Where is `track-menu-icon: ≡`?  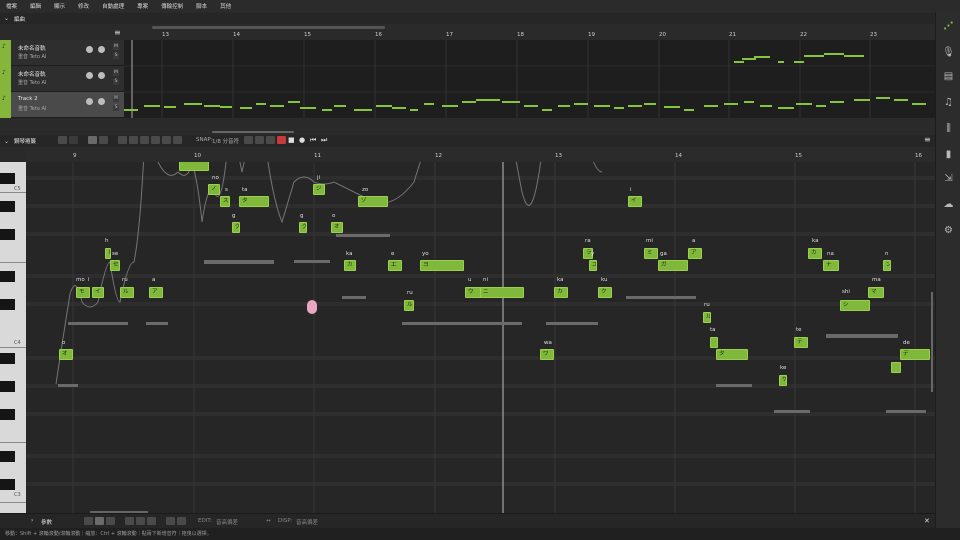
track-menu-icon: ≡ is located at coordinates (117, 33).